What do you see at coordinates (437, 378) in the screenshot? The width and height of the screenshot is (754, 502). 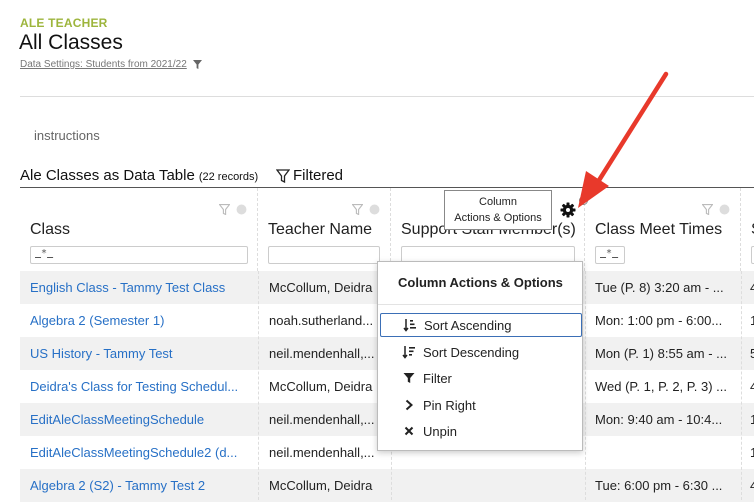 I see `menu-item-label: Filter` at bounding box center [437, 378].